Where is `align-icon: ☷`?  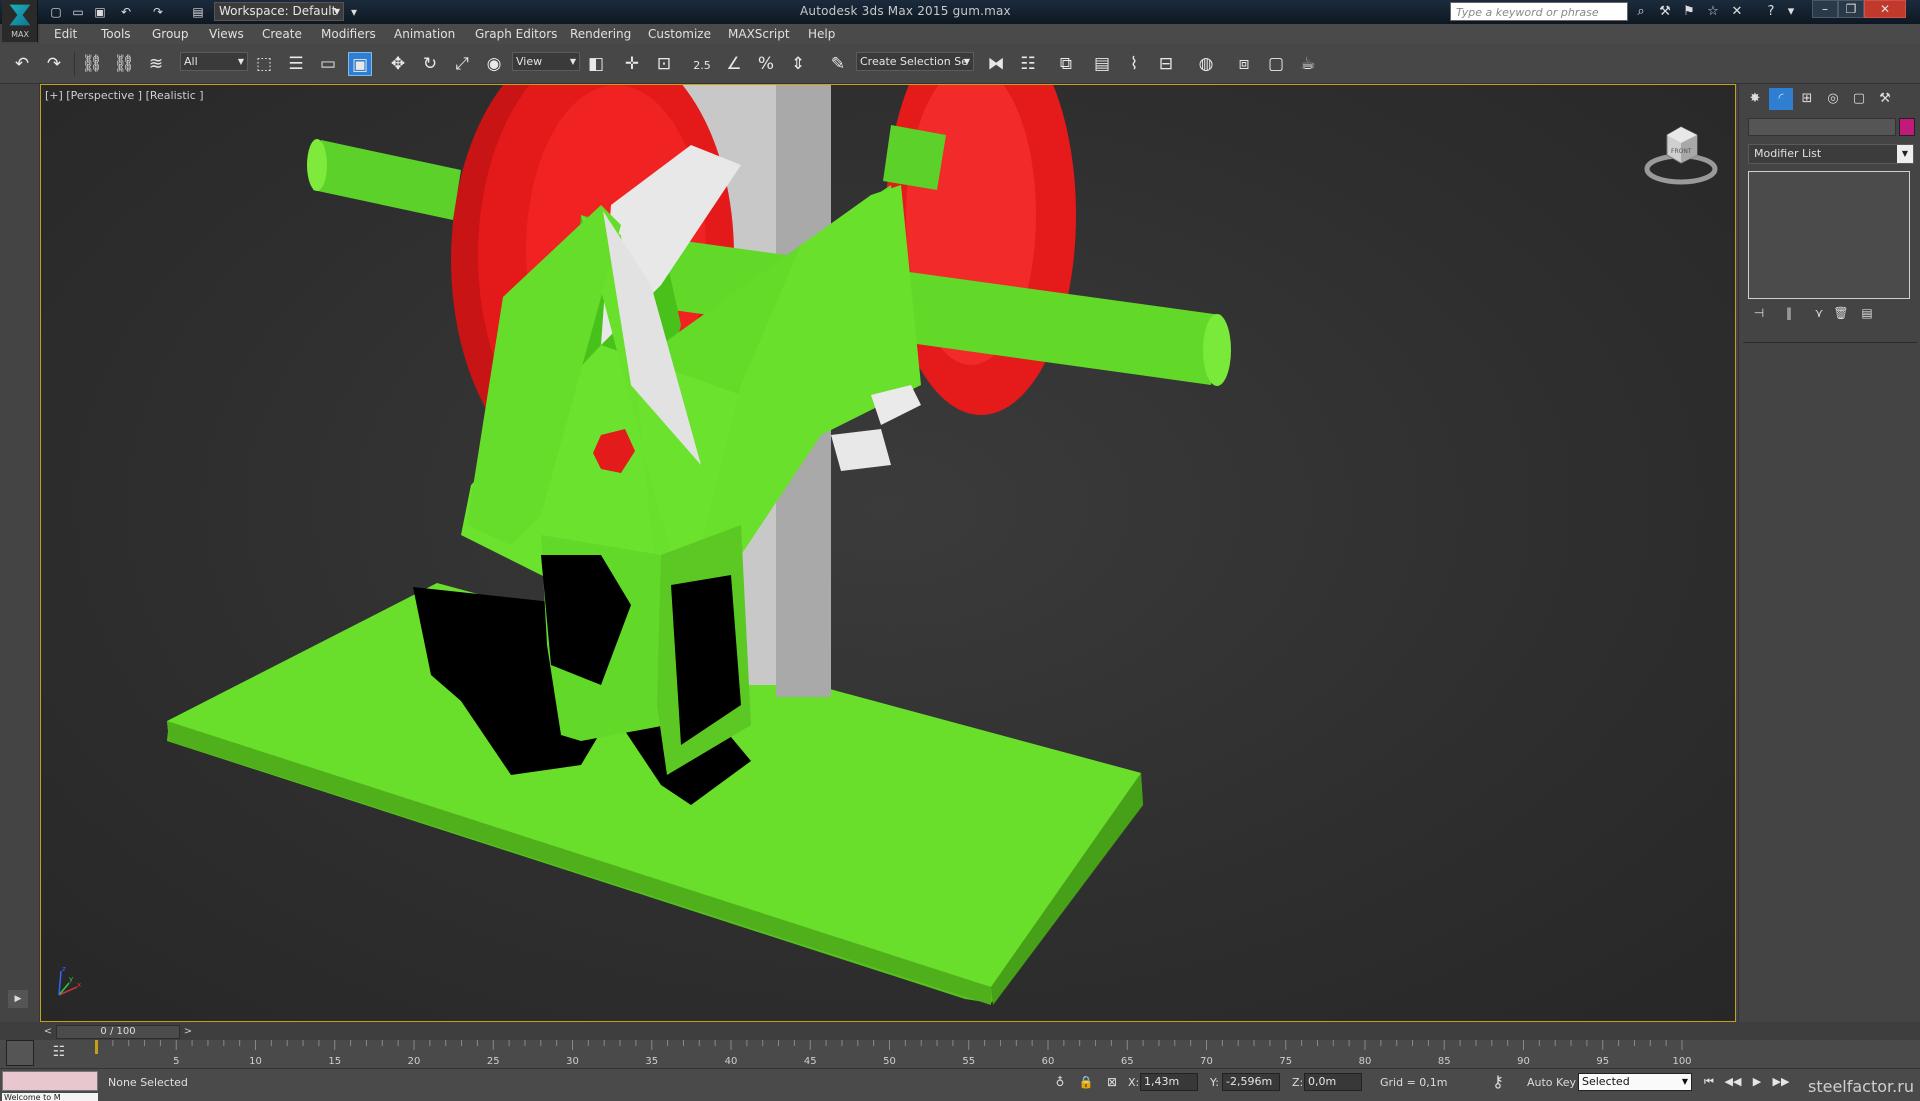
align-icon: ☷ is located at coordinates (1028, 64).